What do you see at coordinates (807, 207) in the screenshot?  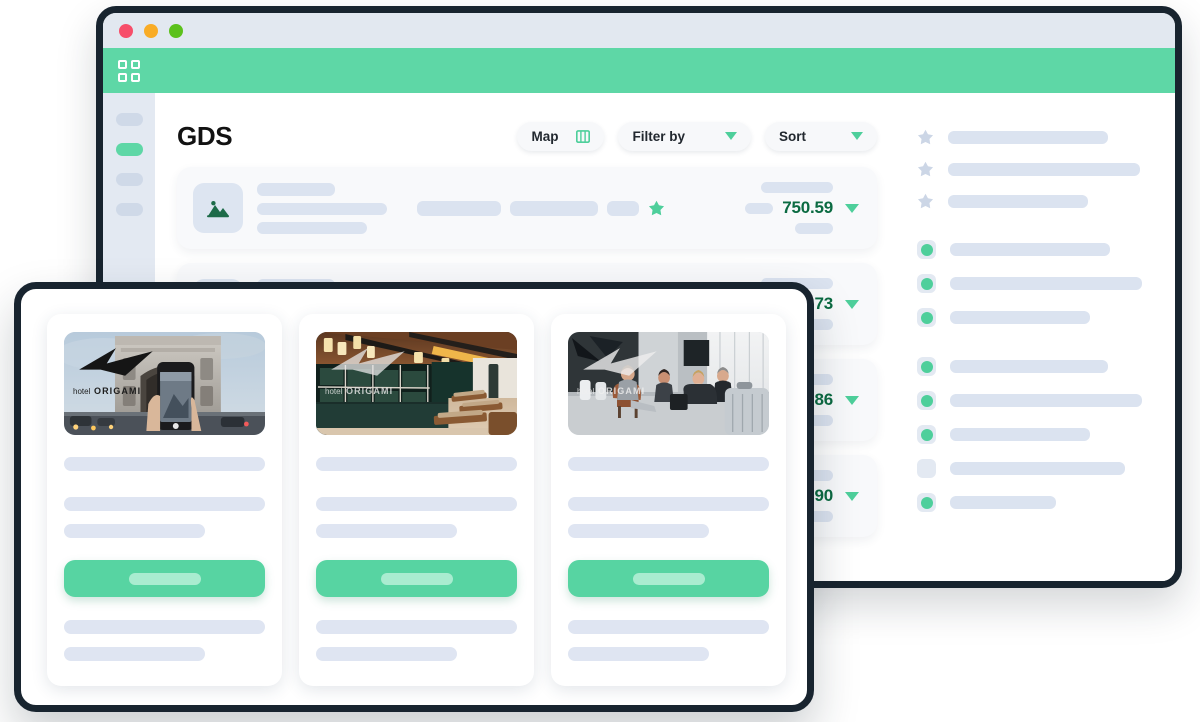 I see `result-price: 750.59` at bounding box center [807, 207].